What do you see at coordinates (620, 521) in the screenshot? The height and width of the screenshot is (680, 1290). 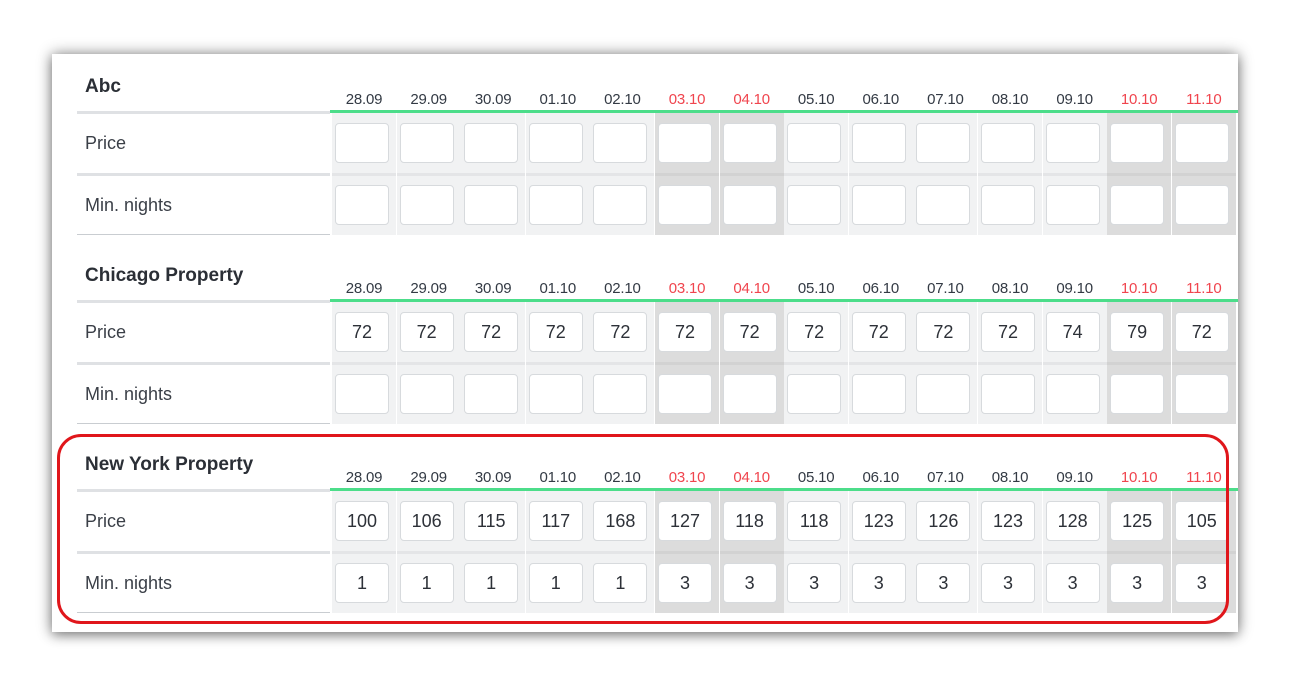 I see `price-input: 168` at bounding box center [620, 521].